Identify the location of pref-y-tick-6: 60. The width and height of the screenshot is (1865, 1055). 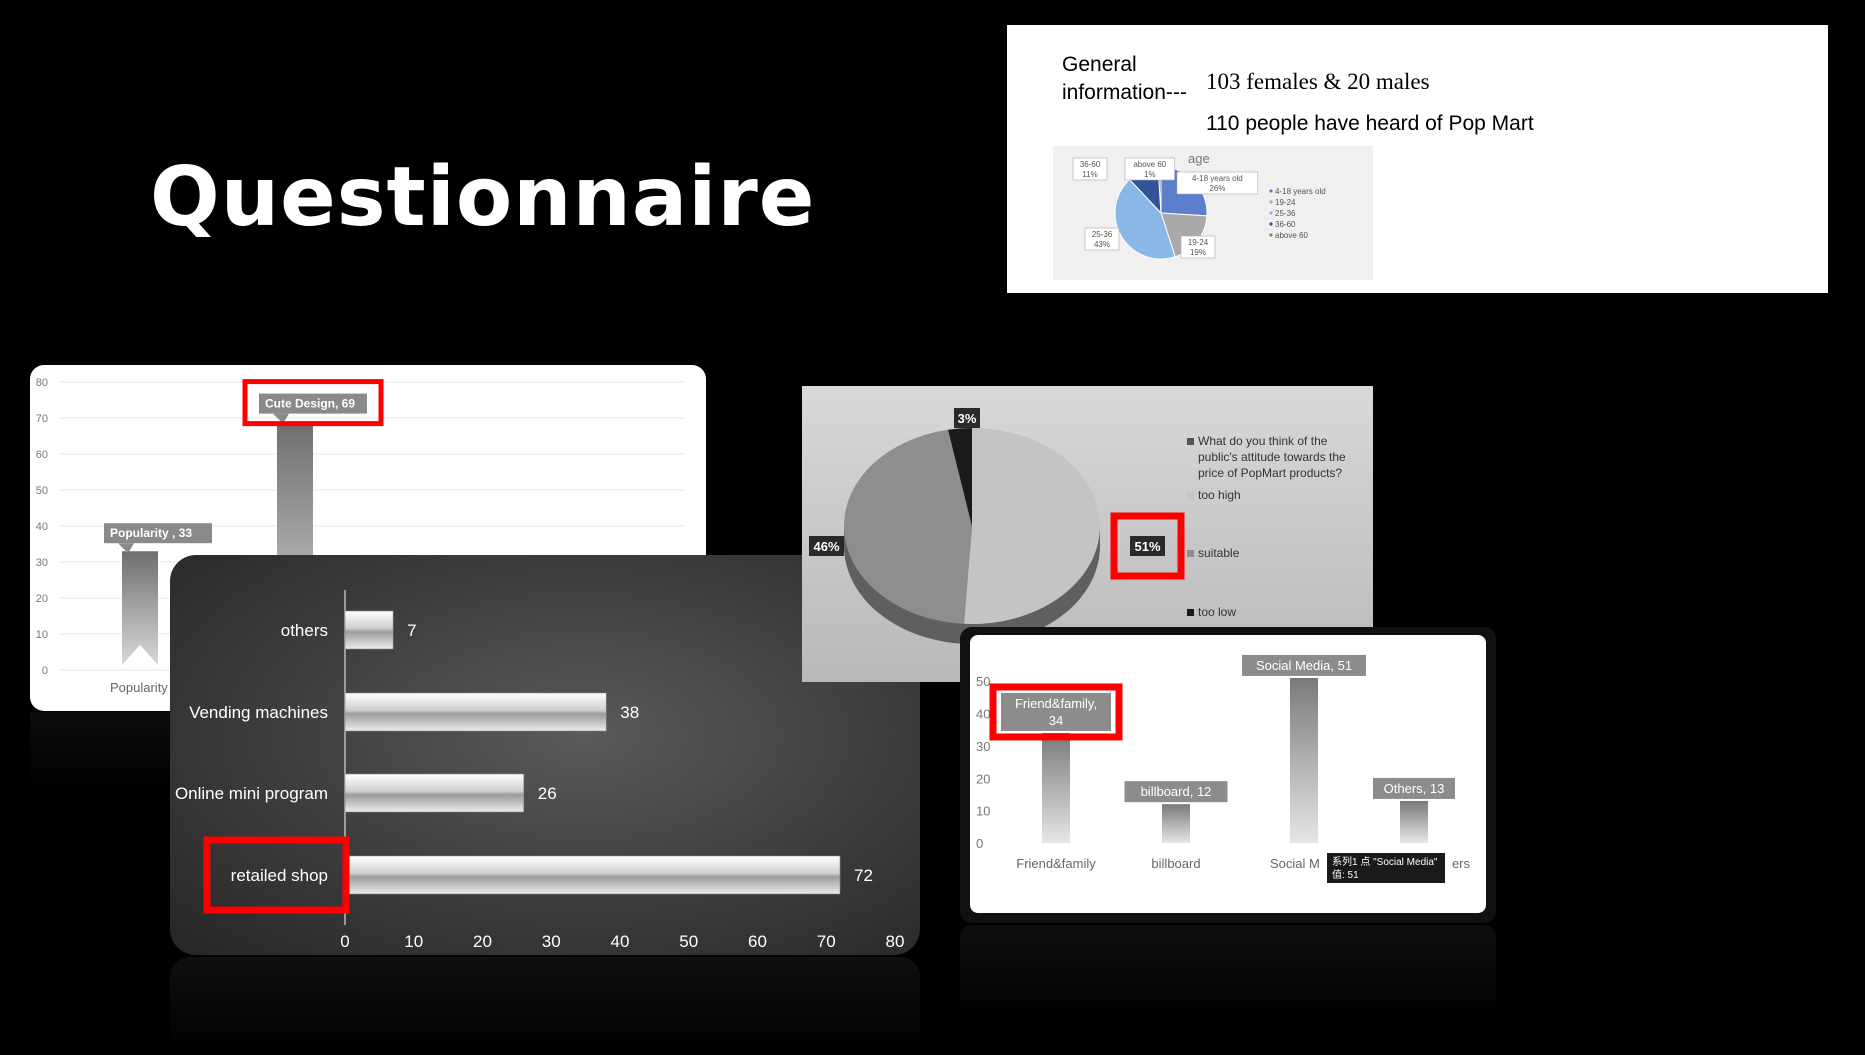
(42, 455).